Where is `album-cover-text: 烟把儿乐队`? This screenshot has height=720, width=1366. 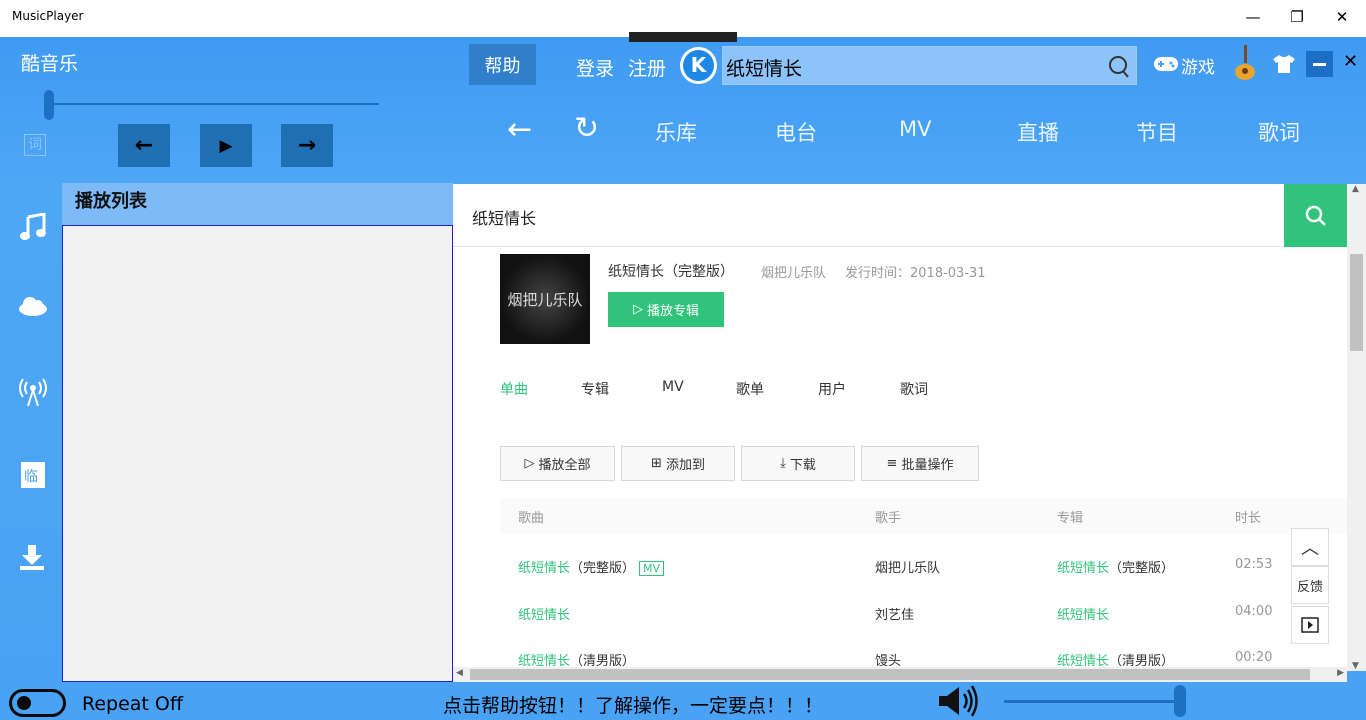
album-cover-text: 烟把儿乐队 is located at coordinates (545, 299).